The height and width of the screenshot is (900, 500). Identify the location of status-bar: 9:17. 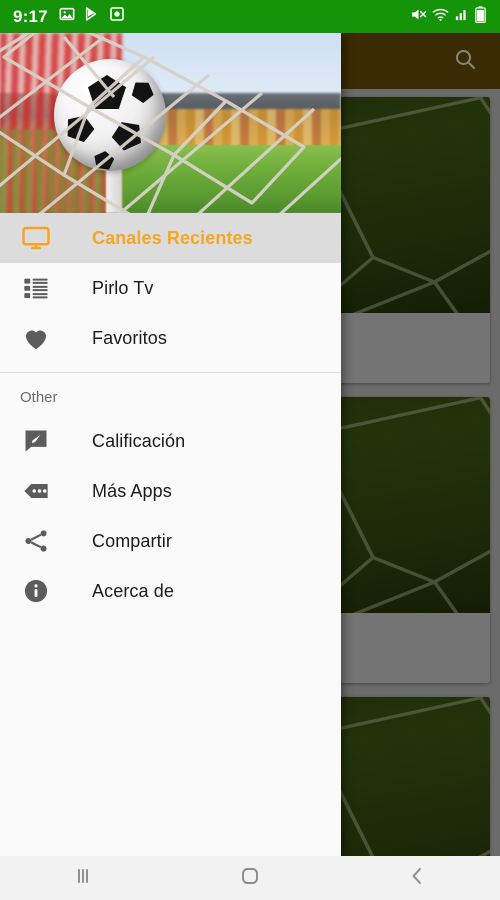
(250, 16).